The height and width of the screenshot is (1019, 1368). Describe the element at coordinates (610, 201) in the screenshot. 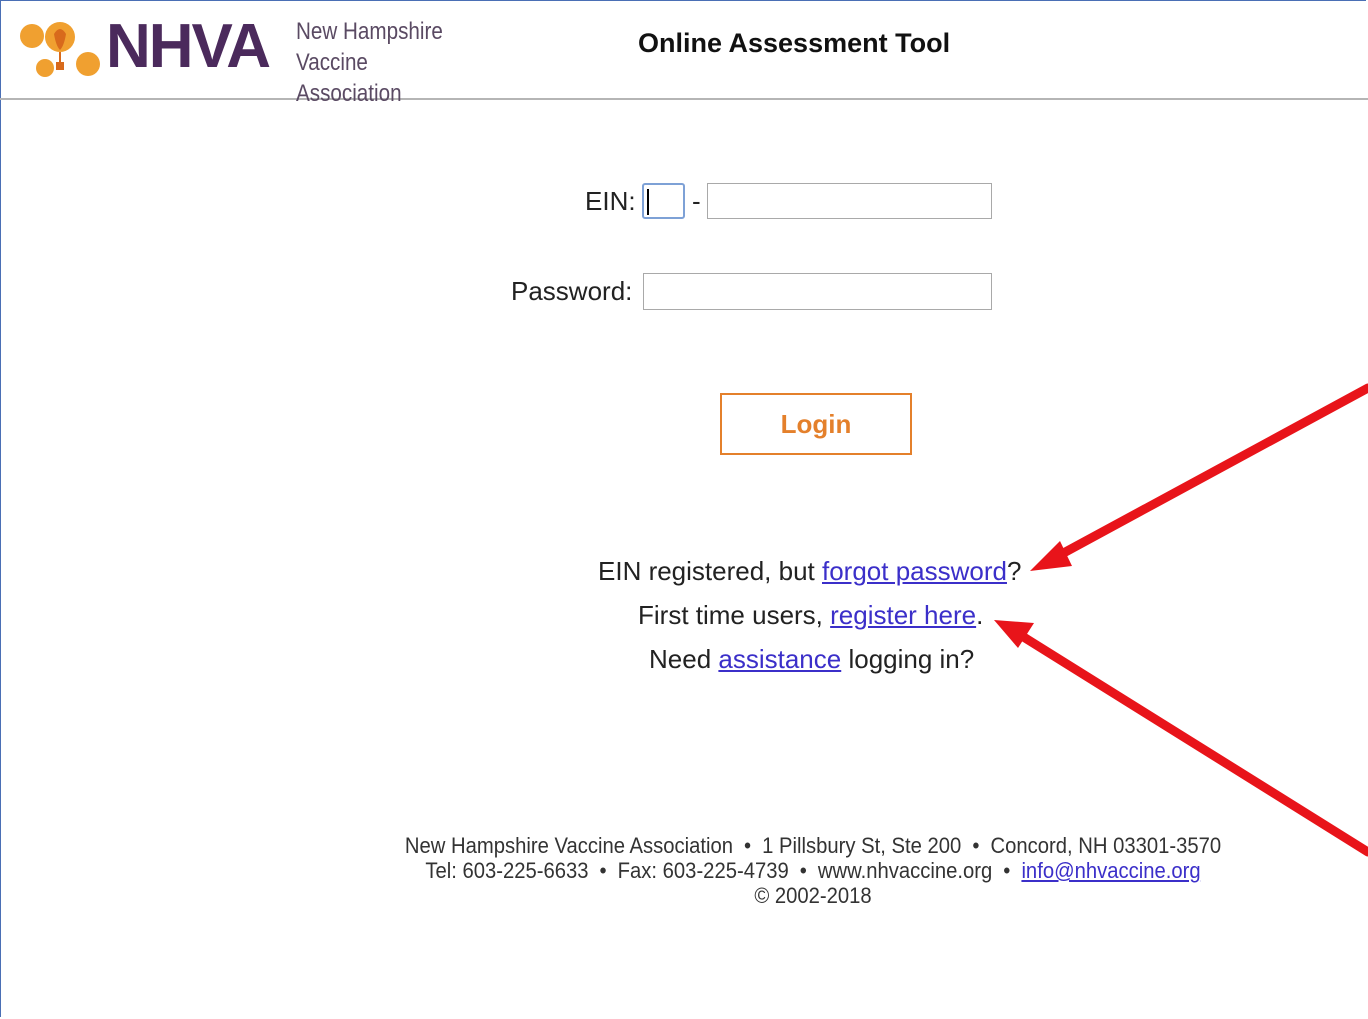

I see `ein-label: EIN:` at that location.